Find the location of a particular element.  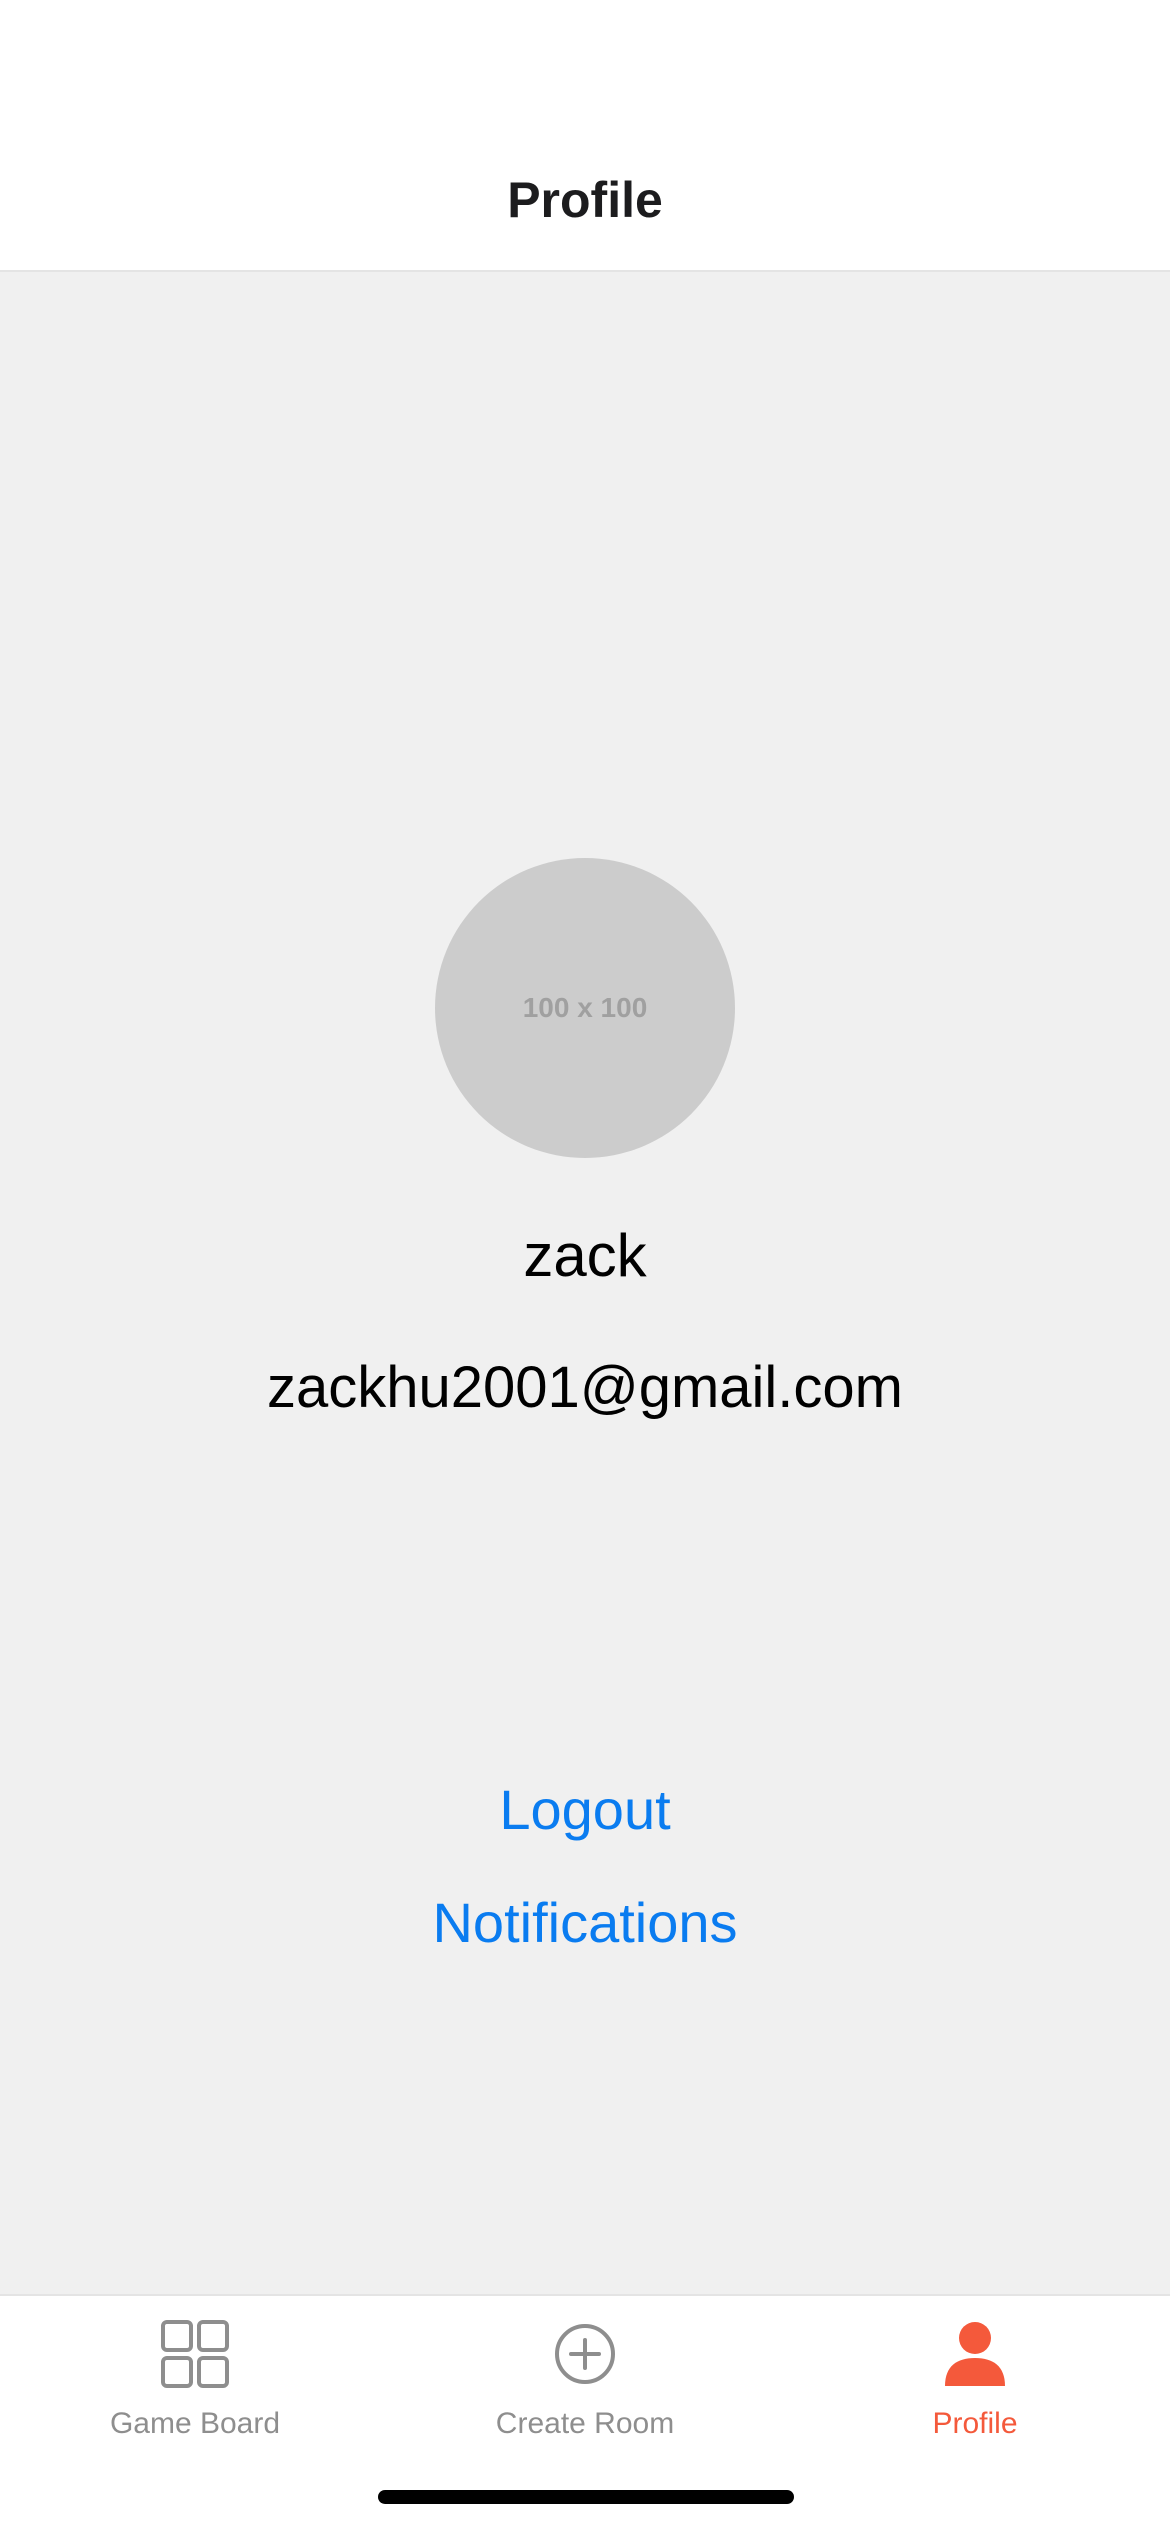

page-title: Profile is located at coordinates (585, 200).